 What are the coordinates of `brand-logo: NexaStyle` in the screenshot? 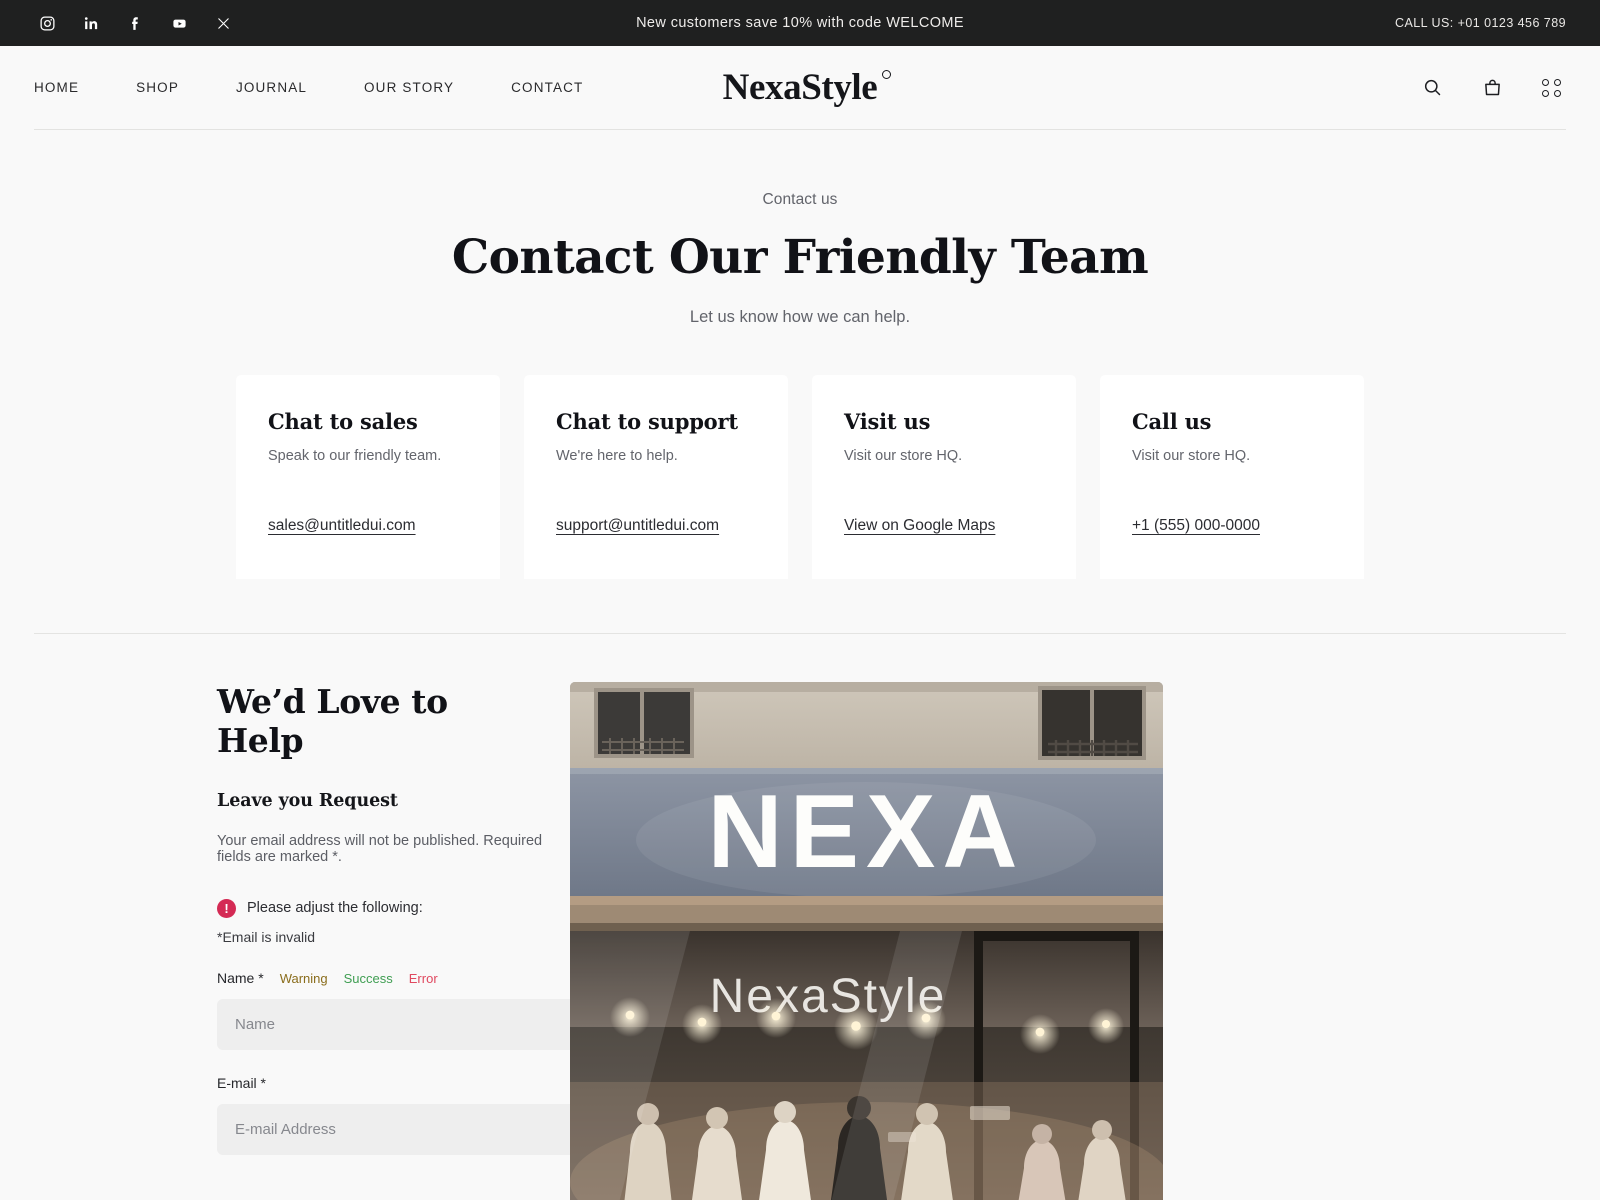 It's located at (807, 87).